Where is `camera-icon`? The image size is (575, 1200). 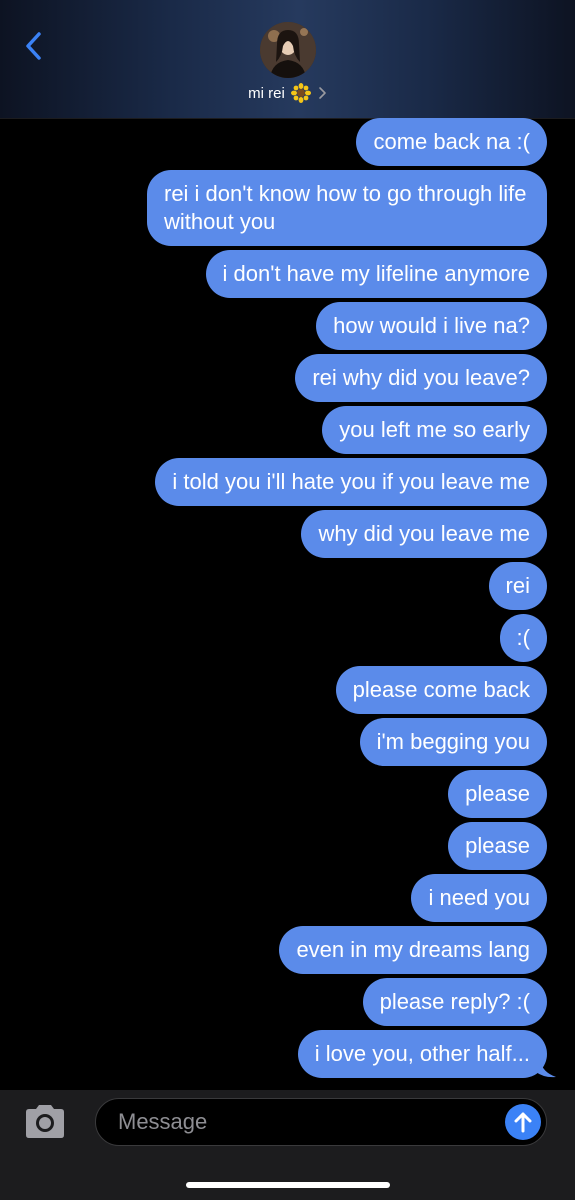 camera-icon is located at coordinates (45, 1121).